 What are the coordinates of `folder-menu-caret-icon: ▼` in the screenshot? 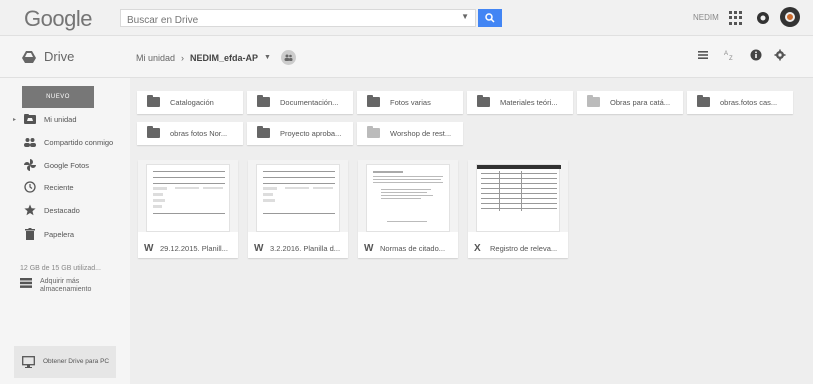 It's located at (267, 57).